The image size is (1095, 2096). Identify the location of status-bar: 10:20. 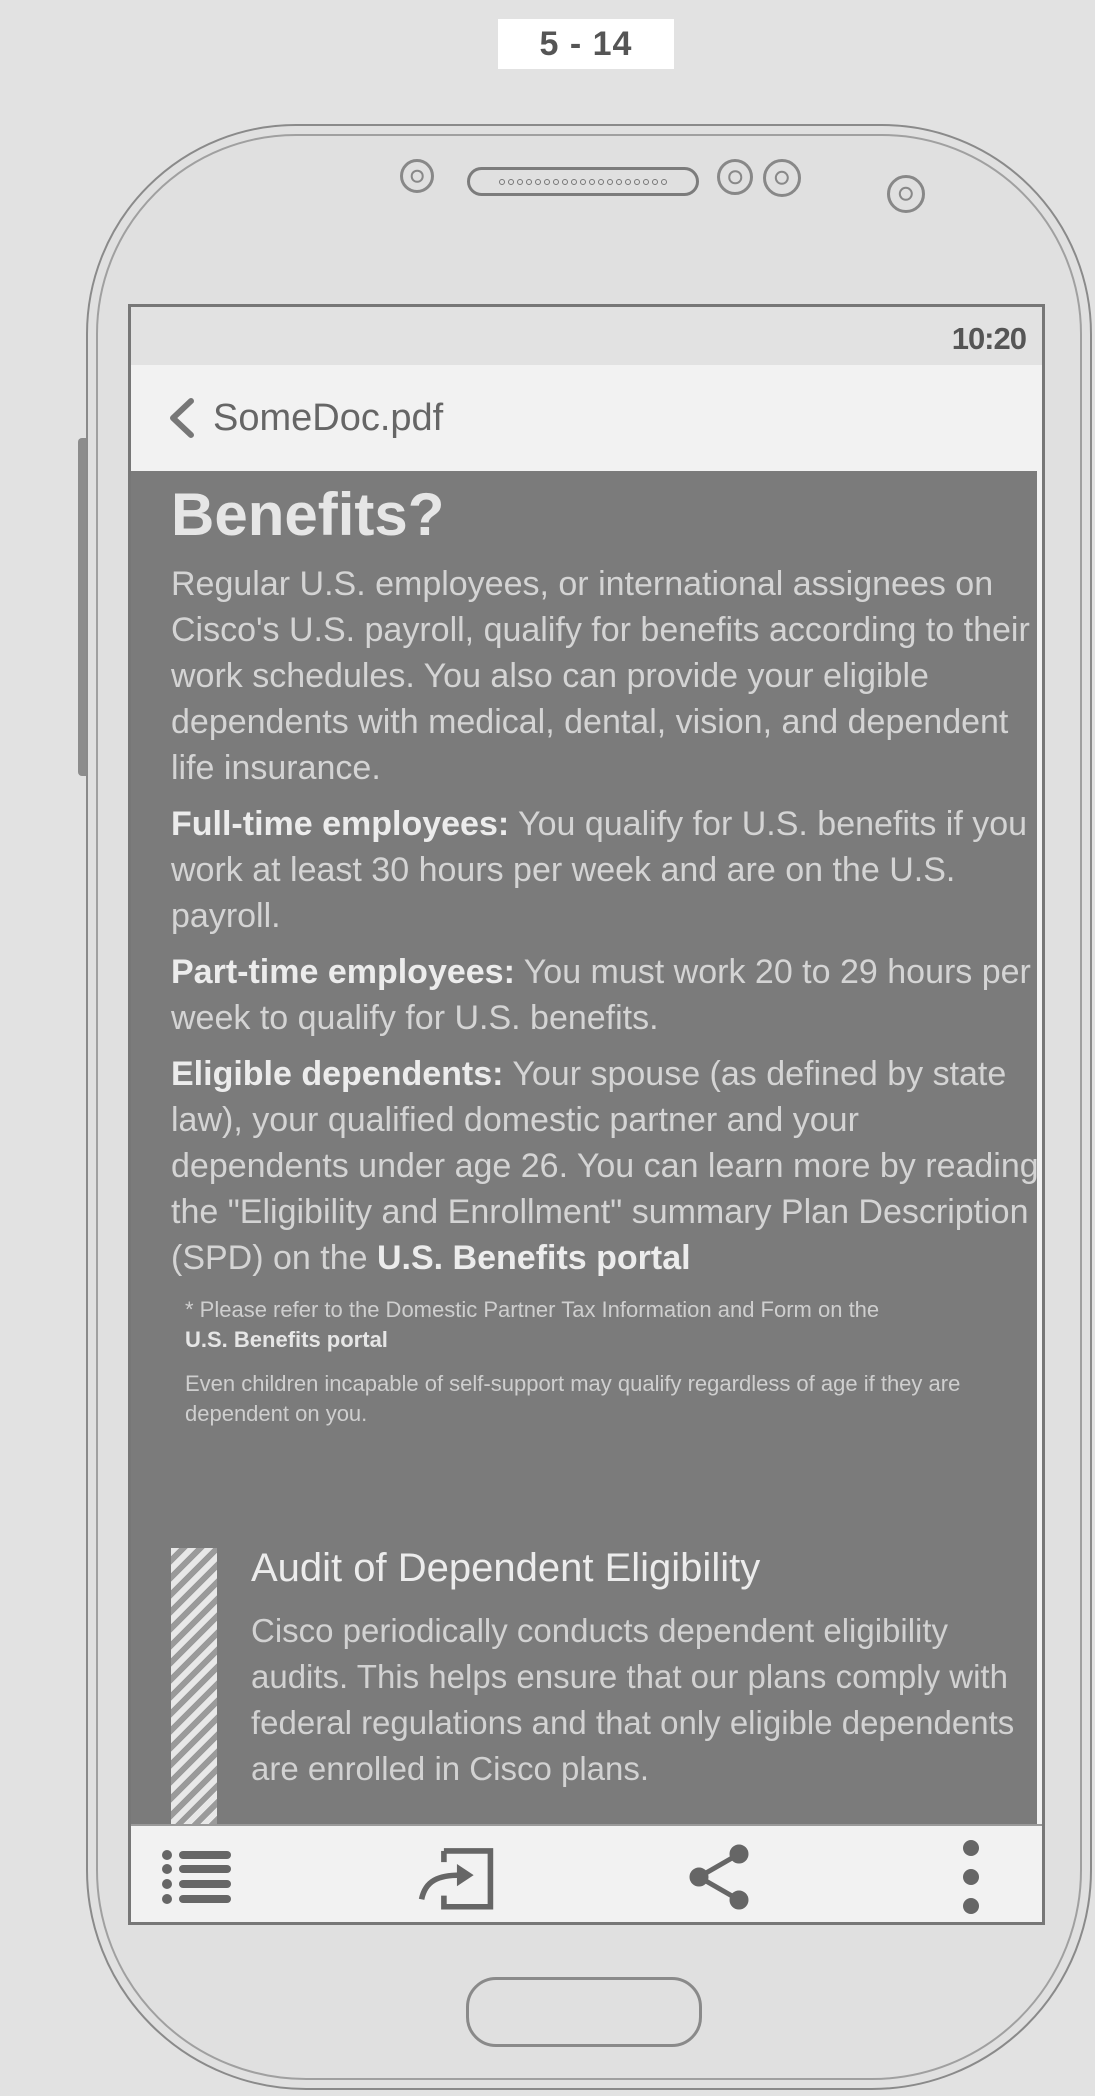
(586, 336).